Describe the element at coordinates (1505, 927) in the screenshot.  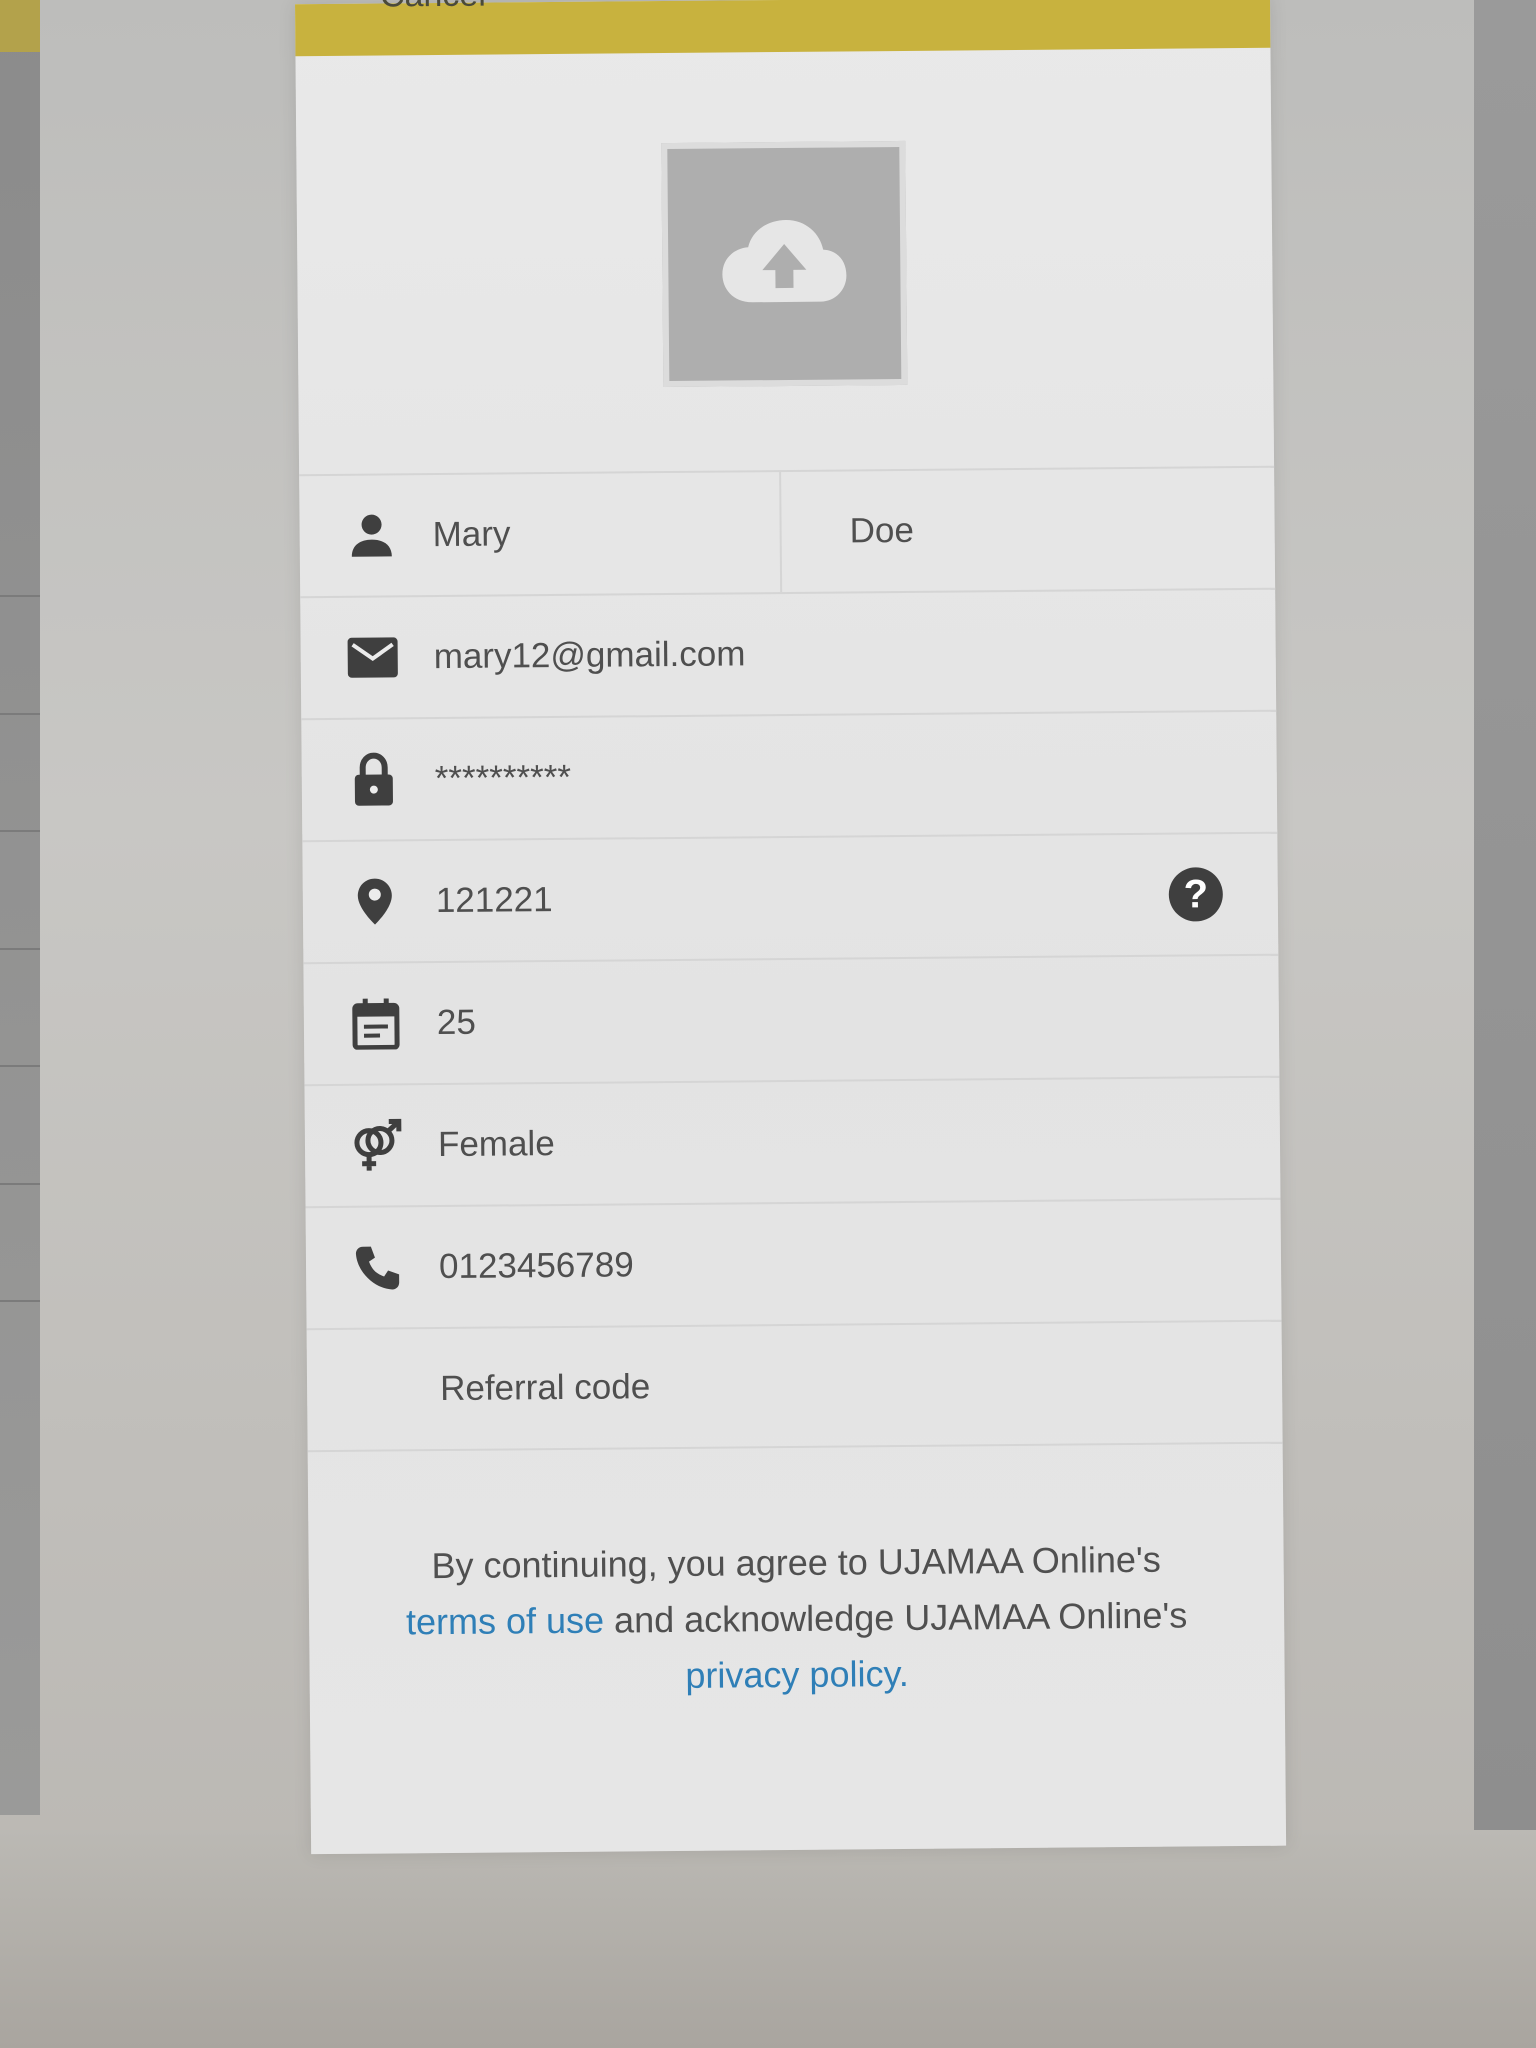
I see `background-right-pane` at that location.